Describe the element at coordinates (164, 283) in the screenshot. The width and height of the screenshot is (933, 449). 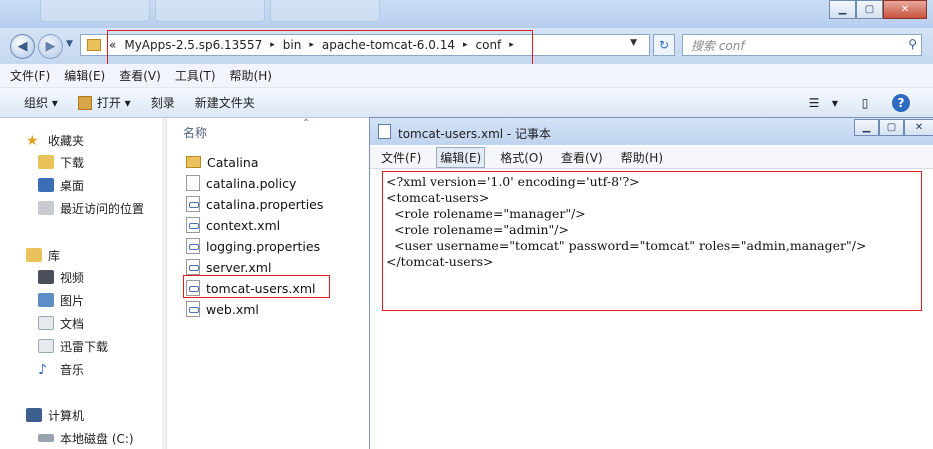
I see `nav-scrollbar` at that location.